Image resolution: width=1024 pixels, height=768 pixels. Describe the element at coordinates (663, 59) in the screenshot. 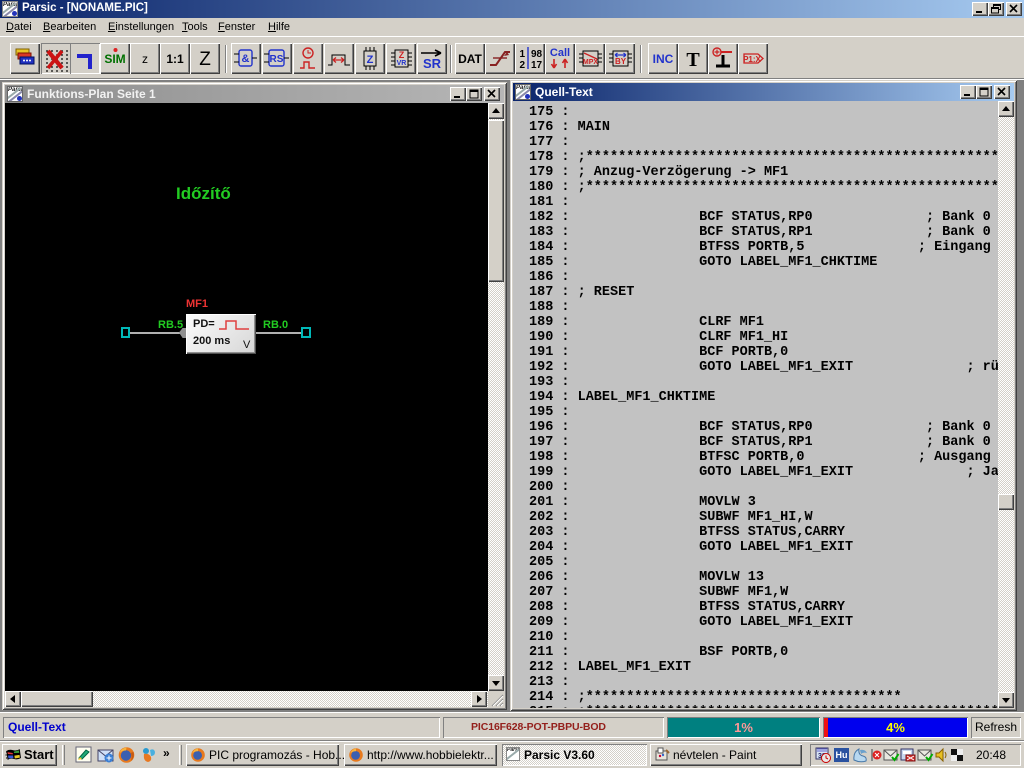

I see `svg-text: INC` at that location.